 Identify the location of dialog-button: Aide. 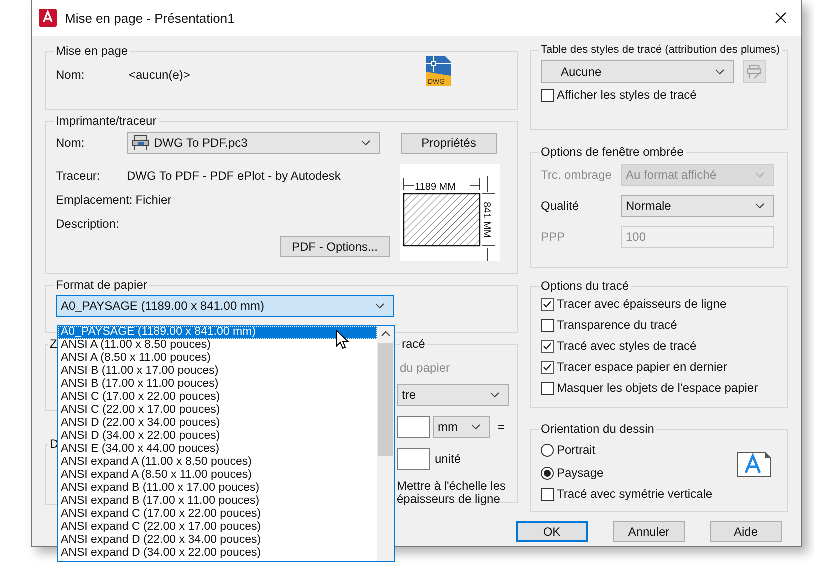
(746, 531).